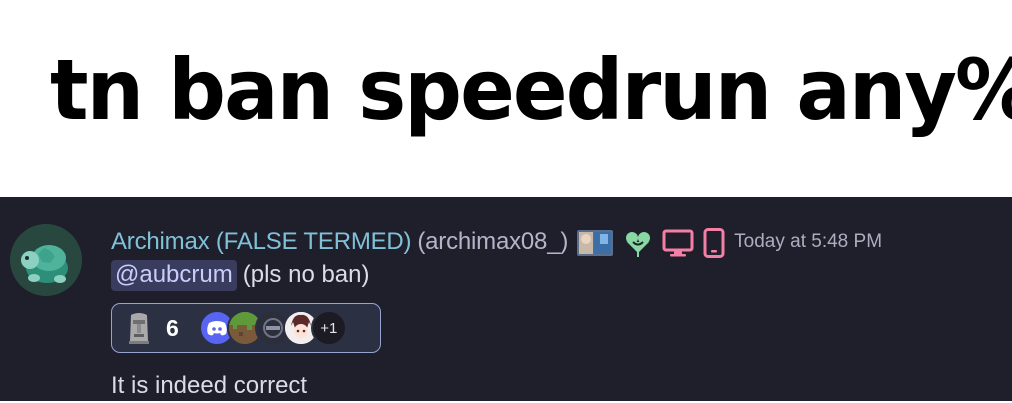 Image resolution: width=1012 pixels, height=403 pixels. Describe the element at coordinates (174, 275) in the screenshot. I see `user-mention: @aubcrum` at that location.